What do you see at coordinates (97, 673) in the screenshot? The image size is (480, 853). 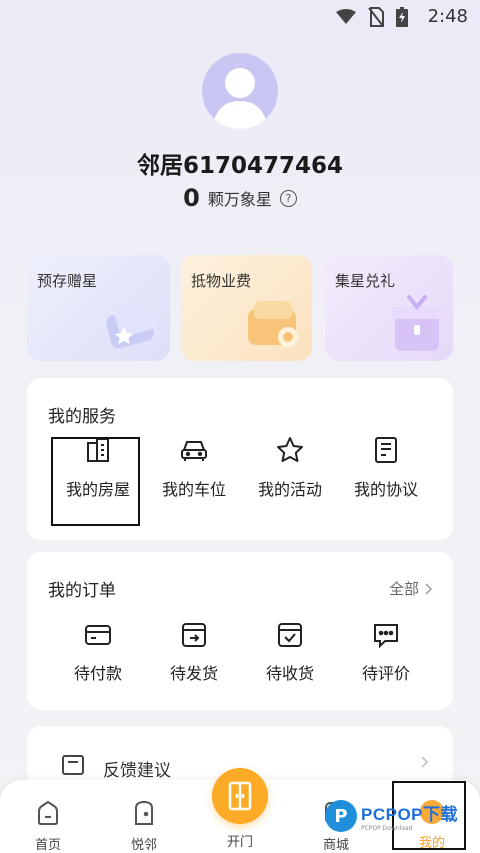 I see `order-label: 待付款` at bounding box center [97, 673].